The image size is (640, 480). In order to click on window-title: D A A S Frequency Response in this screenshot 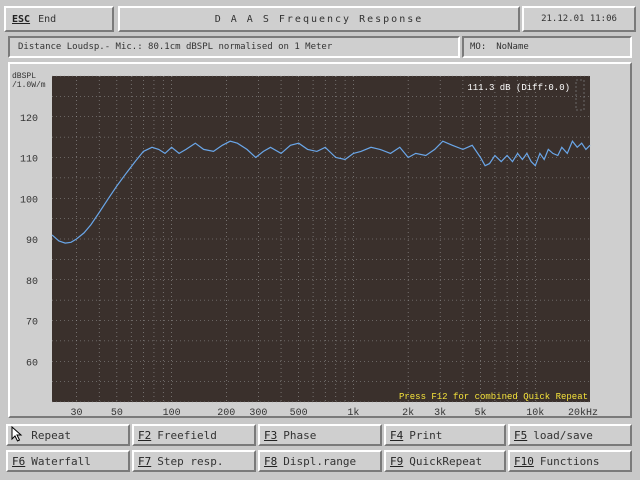, I will do `click(319, 19)`.